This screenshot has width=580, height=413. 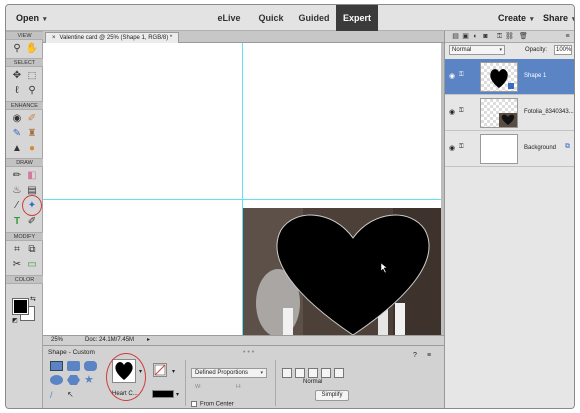 What do you see at coordinates (57, 340) in the screenshot?
I see `zoom-level: 25%` at bounding box center [57, 340].